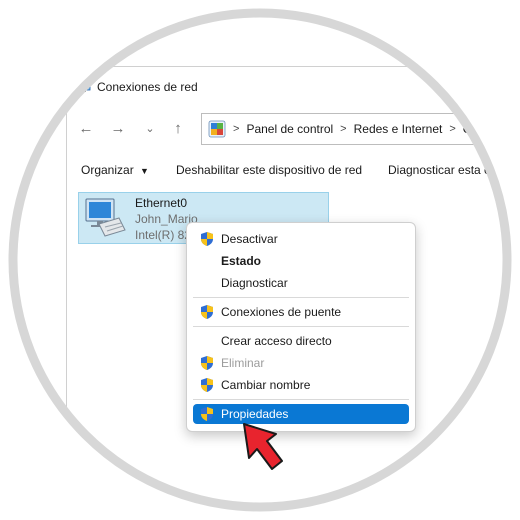 Image resolution: width=520 pixels, height=520 pixels. What do you see at coordinates (243, 363) in the screenshot?
I see `menu-item-label: Eliminar` at bounding box center [243, 363].